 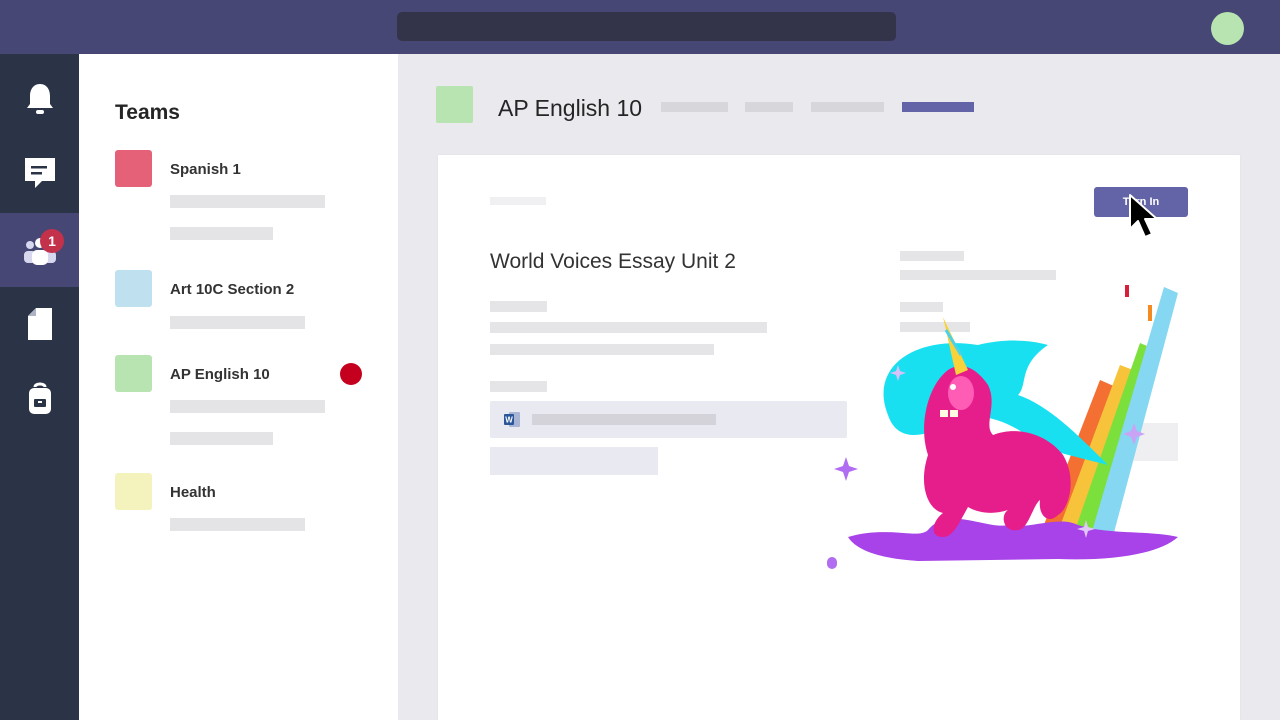 I want to click on team-name: Spanish 1, so click(x=205, y=169).